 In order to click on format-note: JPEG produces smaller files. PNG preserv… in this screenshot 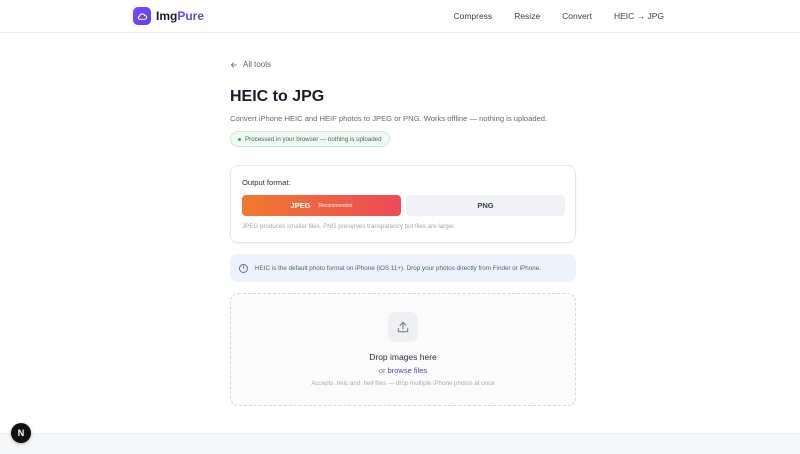, I will do `click(349, 226)`.